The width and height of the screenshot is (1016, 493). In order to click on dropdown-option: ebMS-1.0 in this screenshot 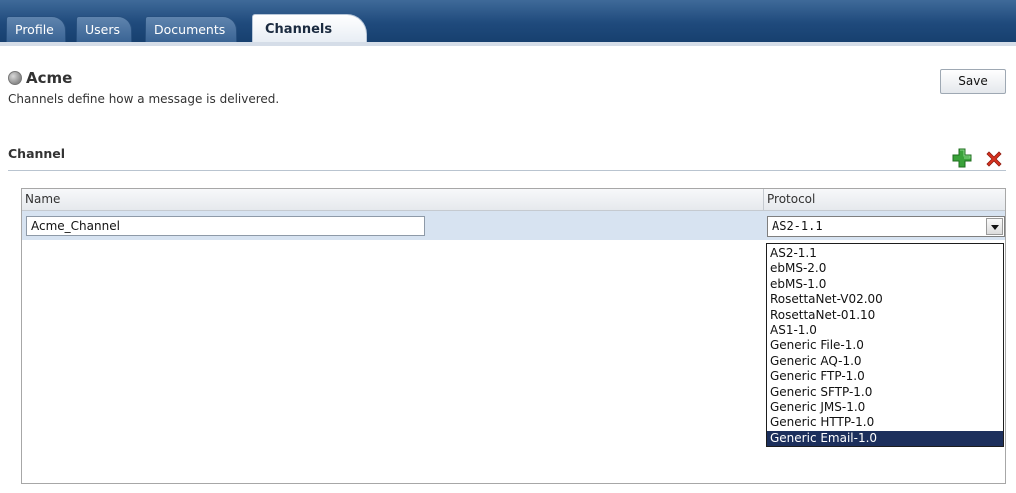, I will do `click(885, 284)`.